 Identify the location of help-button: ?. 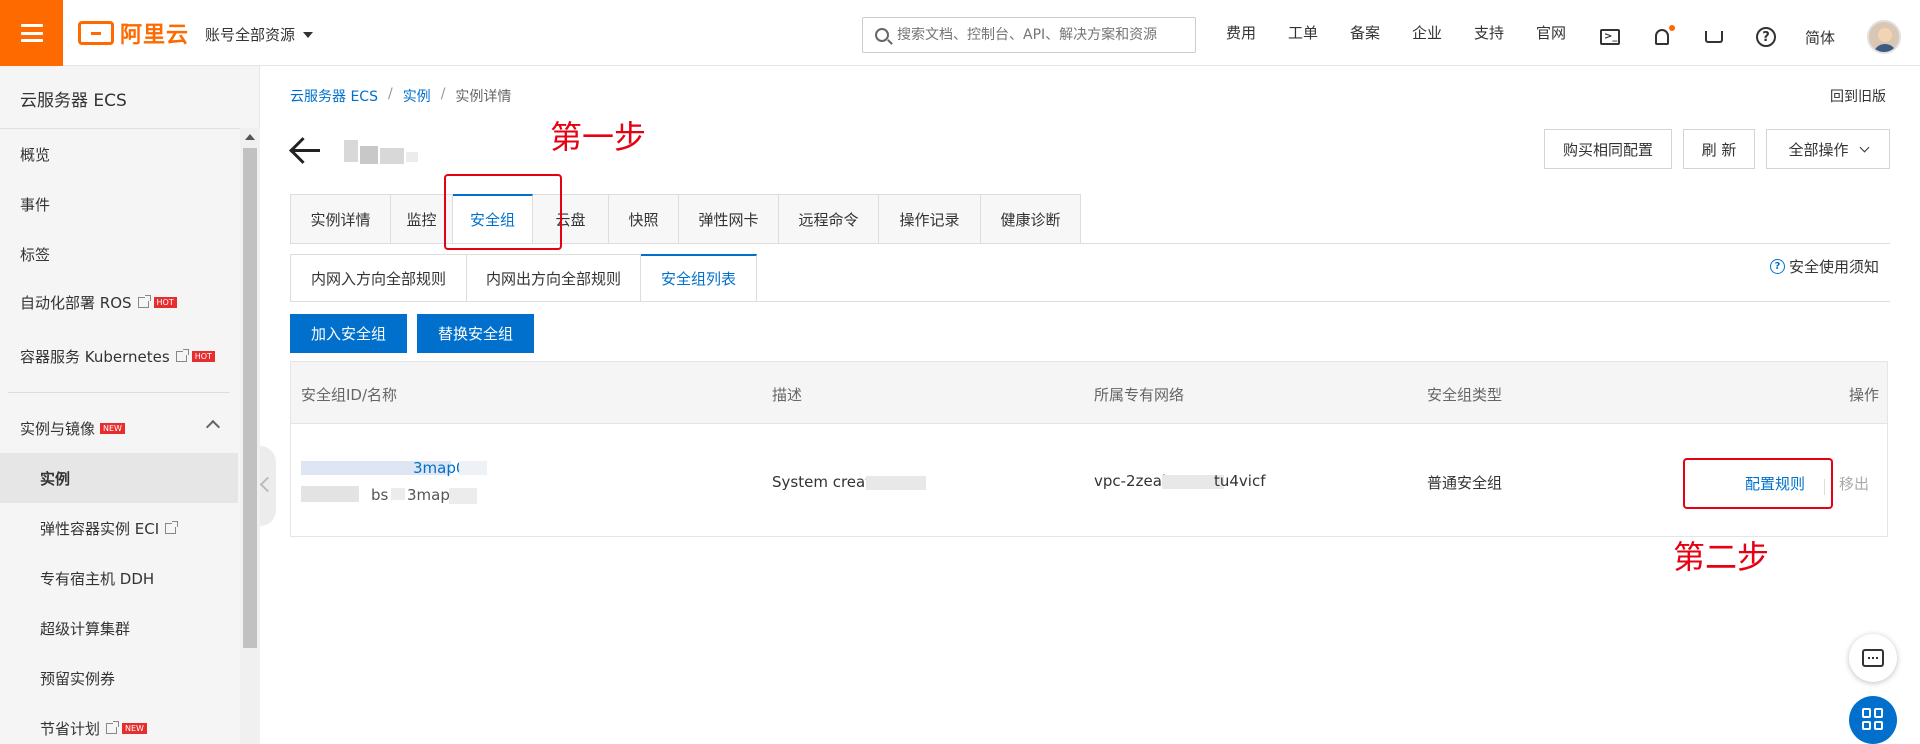
(1766, 37).